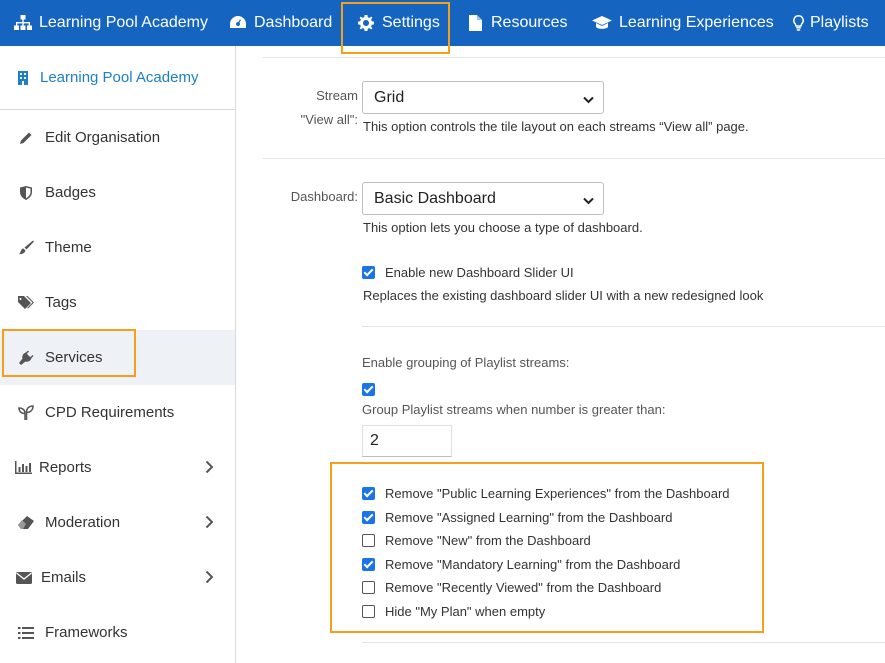 The width and height of the screenshot is (885, 663). I want to click on stream-label: Stream "View all":, so click(317, 108).